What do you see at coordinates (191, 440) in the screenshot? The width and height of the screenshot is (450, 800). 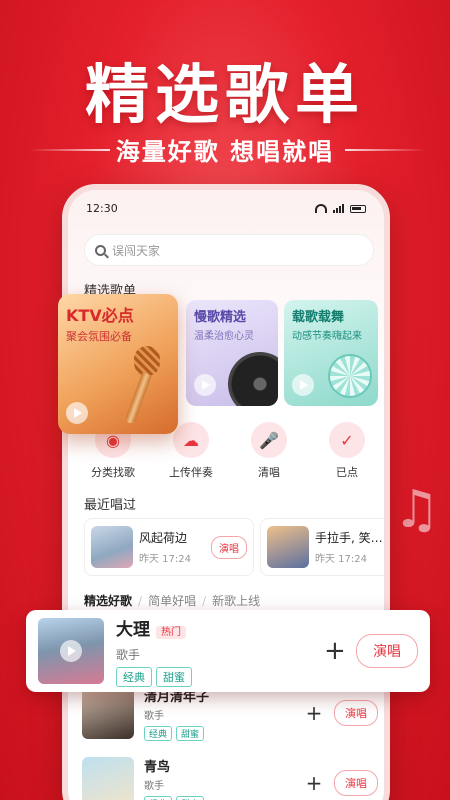 I see `upload-cloud-icon: ☁` at bounding box center [191, 440].